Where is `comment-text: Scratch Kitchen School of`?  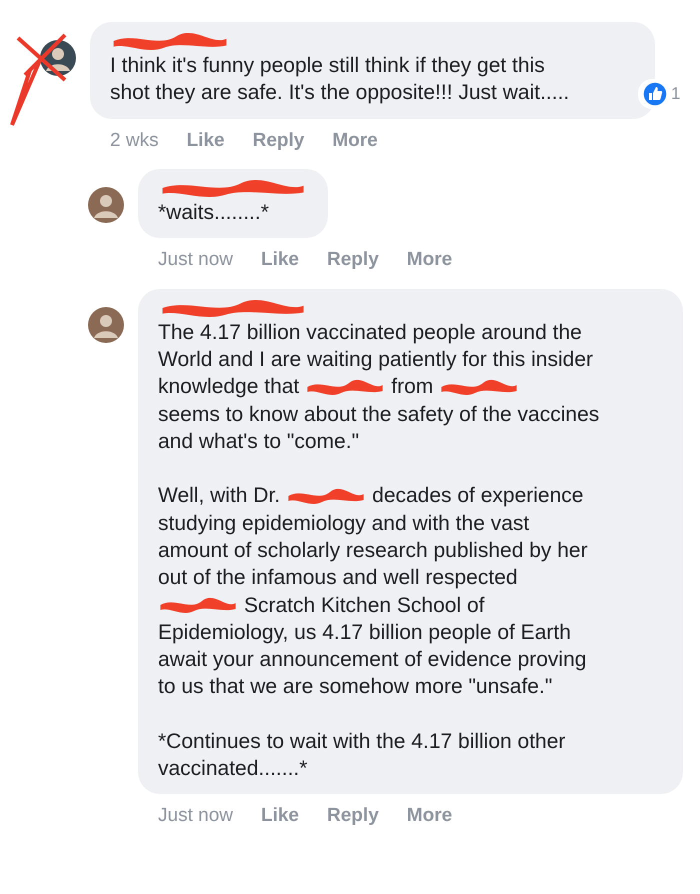 comment-text: Scratch Kitchen School of is located at coordinates (364, 605).